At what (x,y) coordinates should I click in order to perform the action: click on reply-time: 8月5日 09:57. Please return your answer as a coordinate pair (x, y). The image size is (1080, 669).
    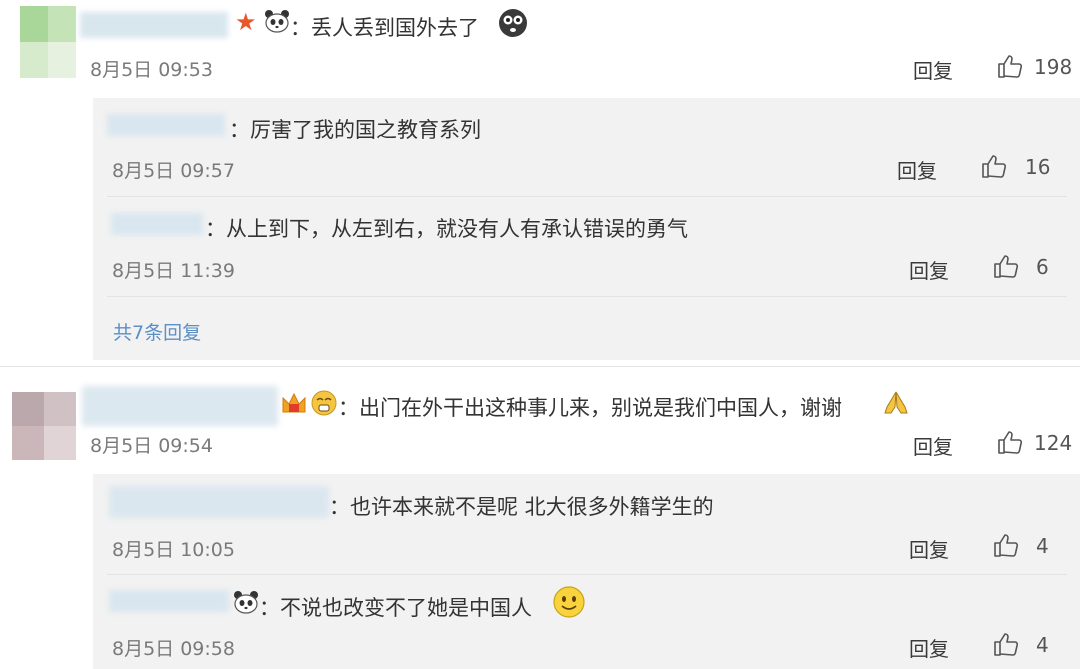
    Looking at the image, I should click on (173, 171).